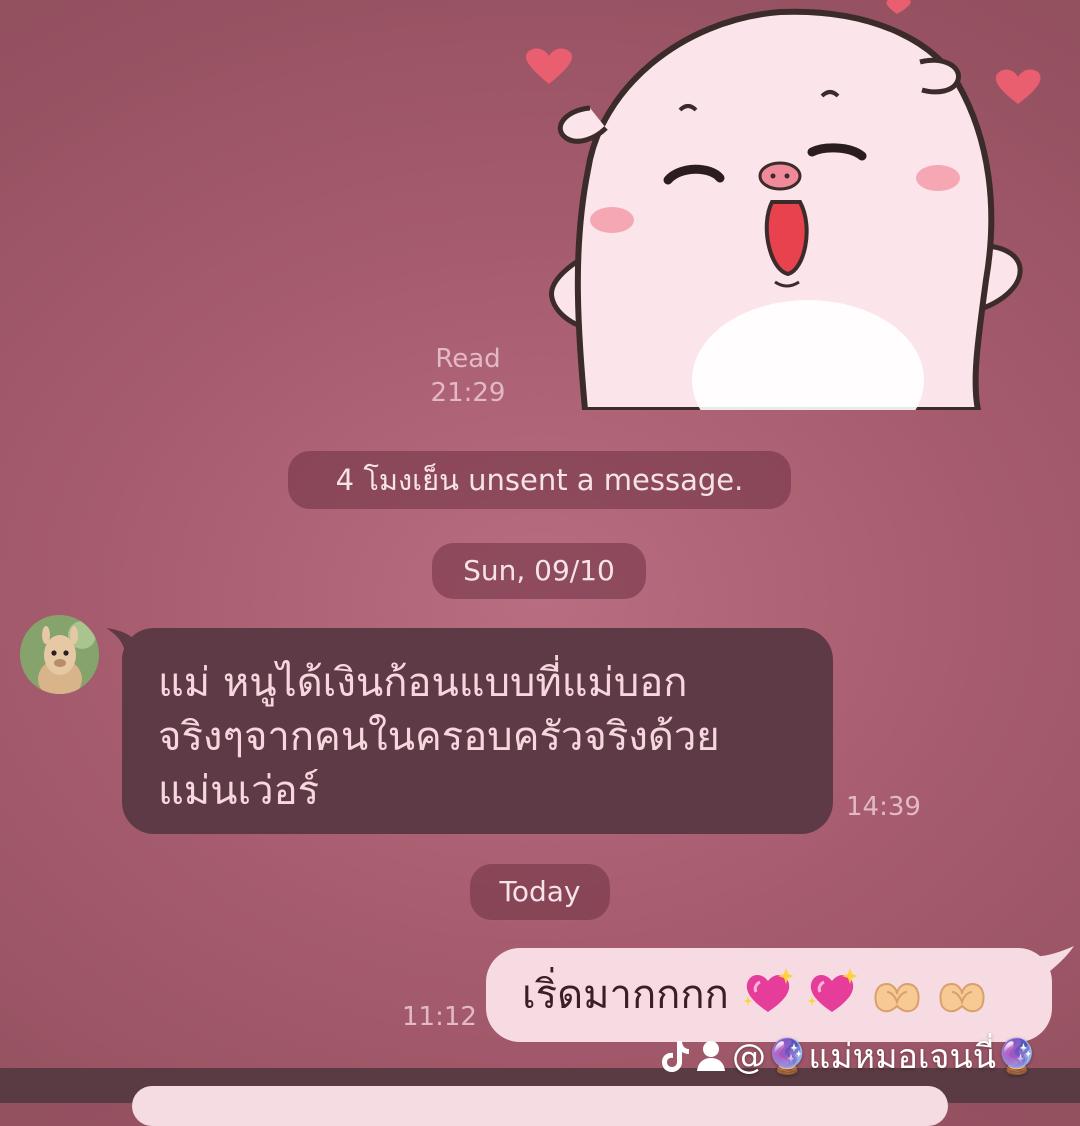  I want to click on read-label: Read, so click(468, 359).